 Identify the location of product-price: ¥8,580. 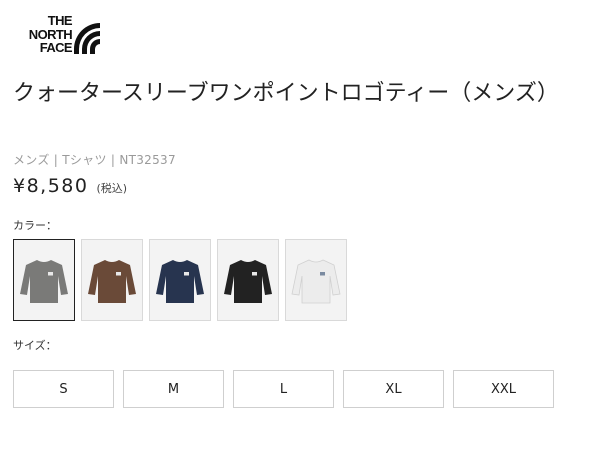
(51, 186).